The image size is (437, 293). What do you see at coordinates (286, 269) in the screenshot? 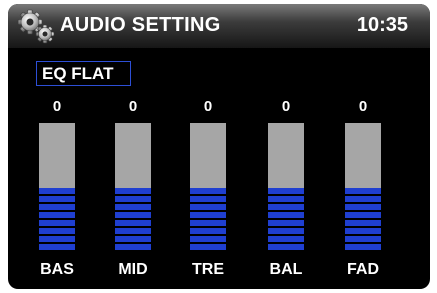
I see `channel-label: BAL` at bounding box center [286, 269].